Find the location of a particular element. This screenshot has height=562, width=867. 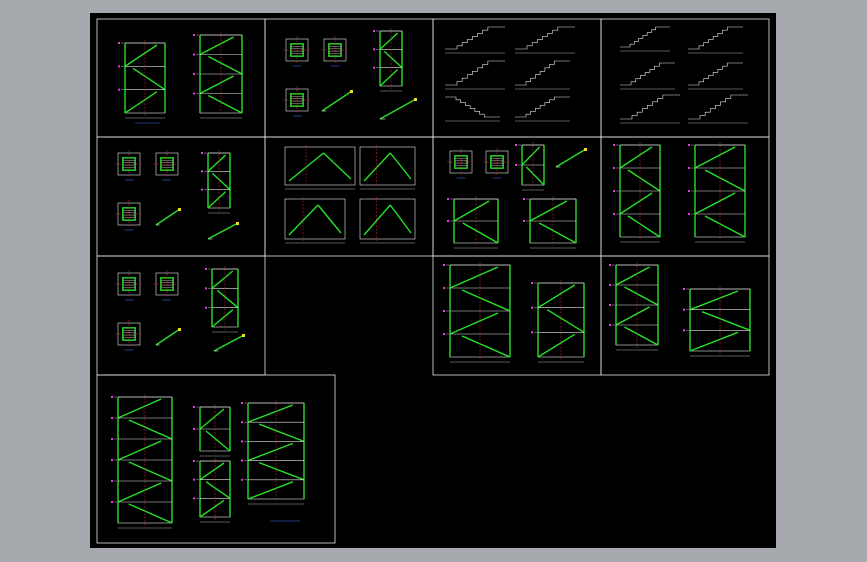

frame5-flight is located at coordinates (168, 217).